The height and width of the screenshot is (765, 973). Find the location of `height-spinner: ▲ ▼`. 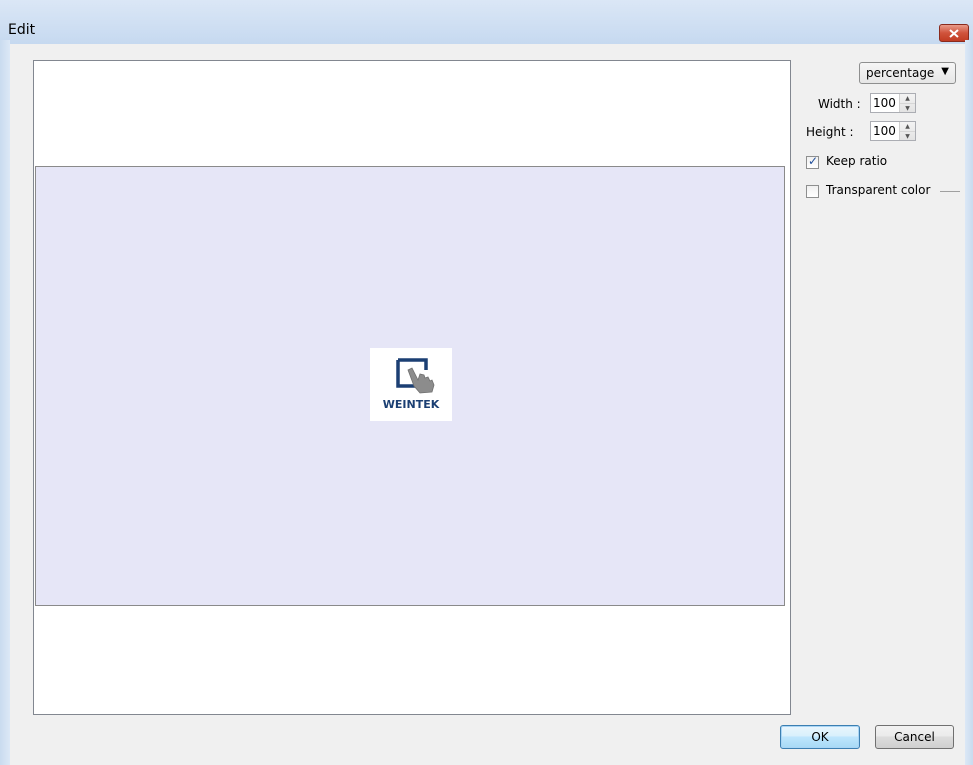

height-spinner: ▲ ▼ is located at coordinates (893, 131).